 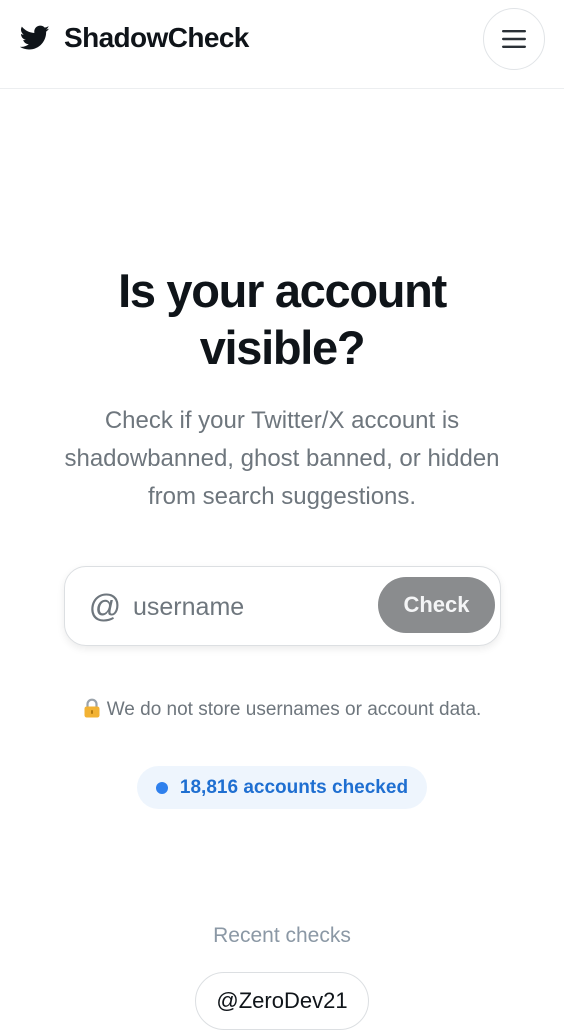 What do you see at coordinates (282, 44) in the screenshot?
I see `app-header: ShadowCheck` at bounding box center [282, 44].